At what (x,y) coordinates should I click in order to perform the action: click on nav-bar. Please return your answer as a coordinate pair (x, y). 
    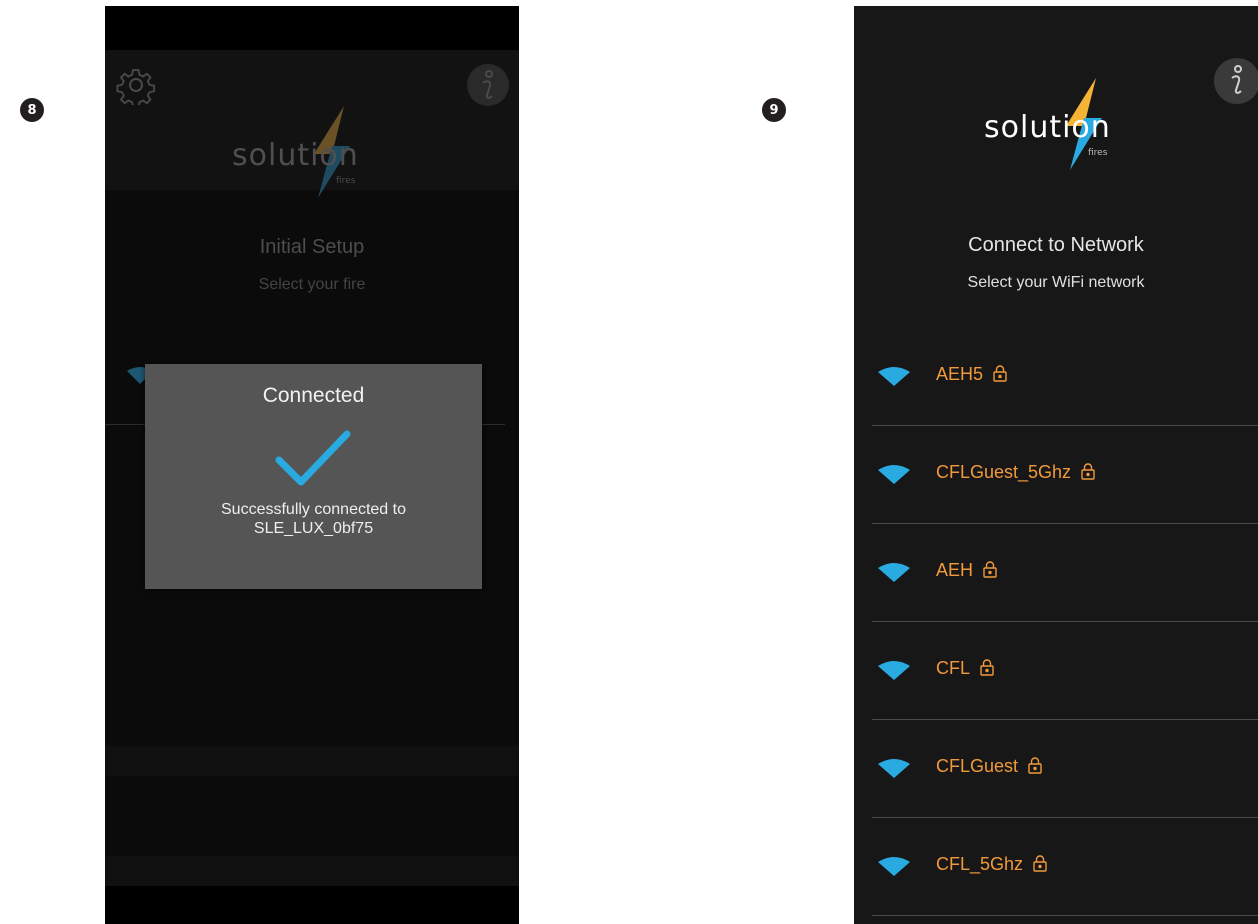
    Looking at the image, I should click on (312, 905).